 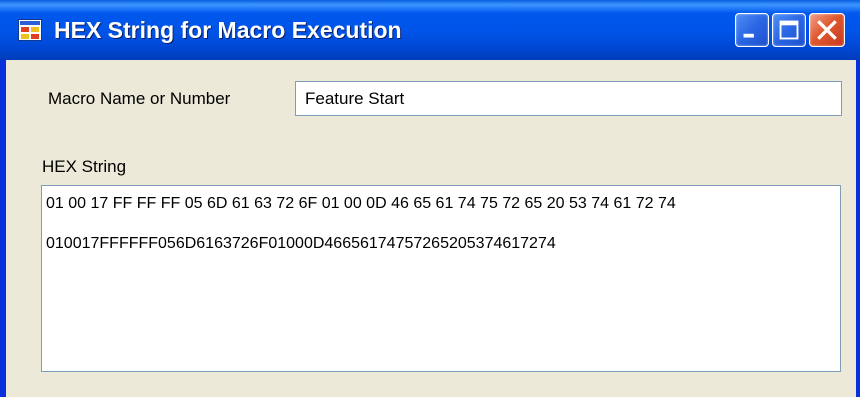 I want to click on close-button, so click(x=827, y=30).